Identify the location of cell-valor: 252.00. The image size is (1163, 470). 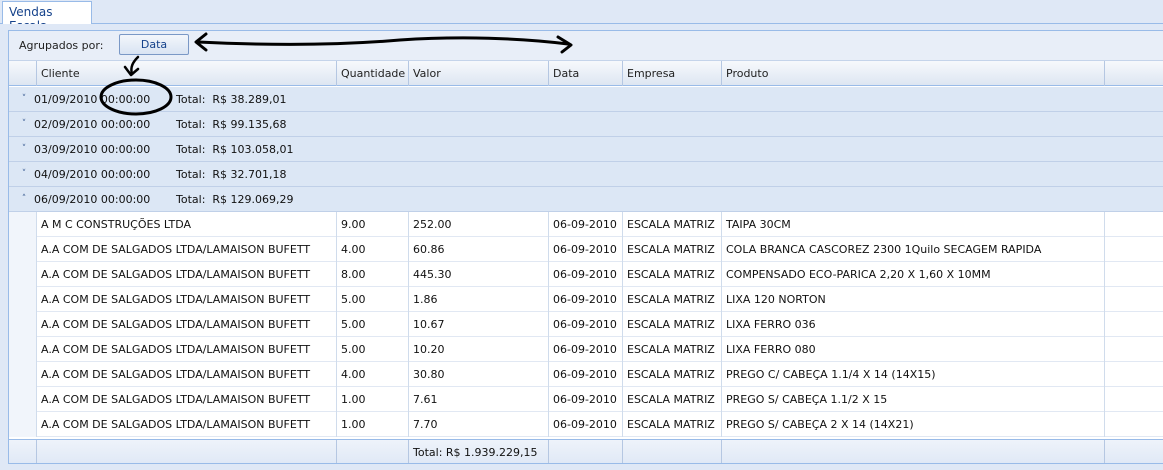
(478, 224).